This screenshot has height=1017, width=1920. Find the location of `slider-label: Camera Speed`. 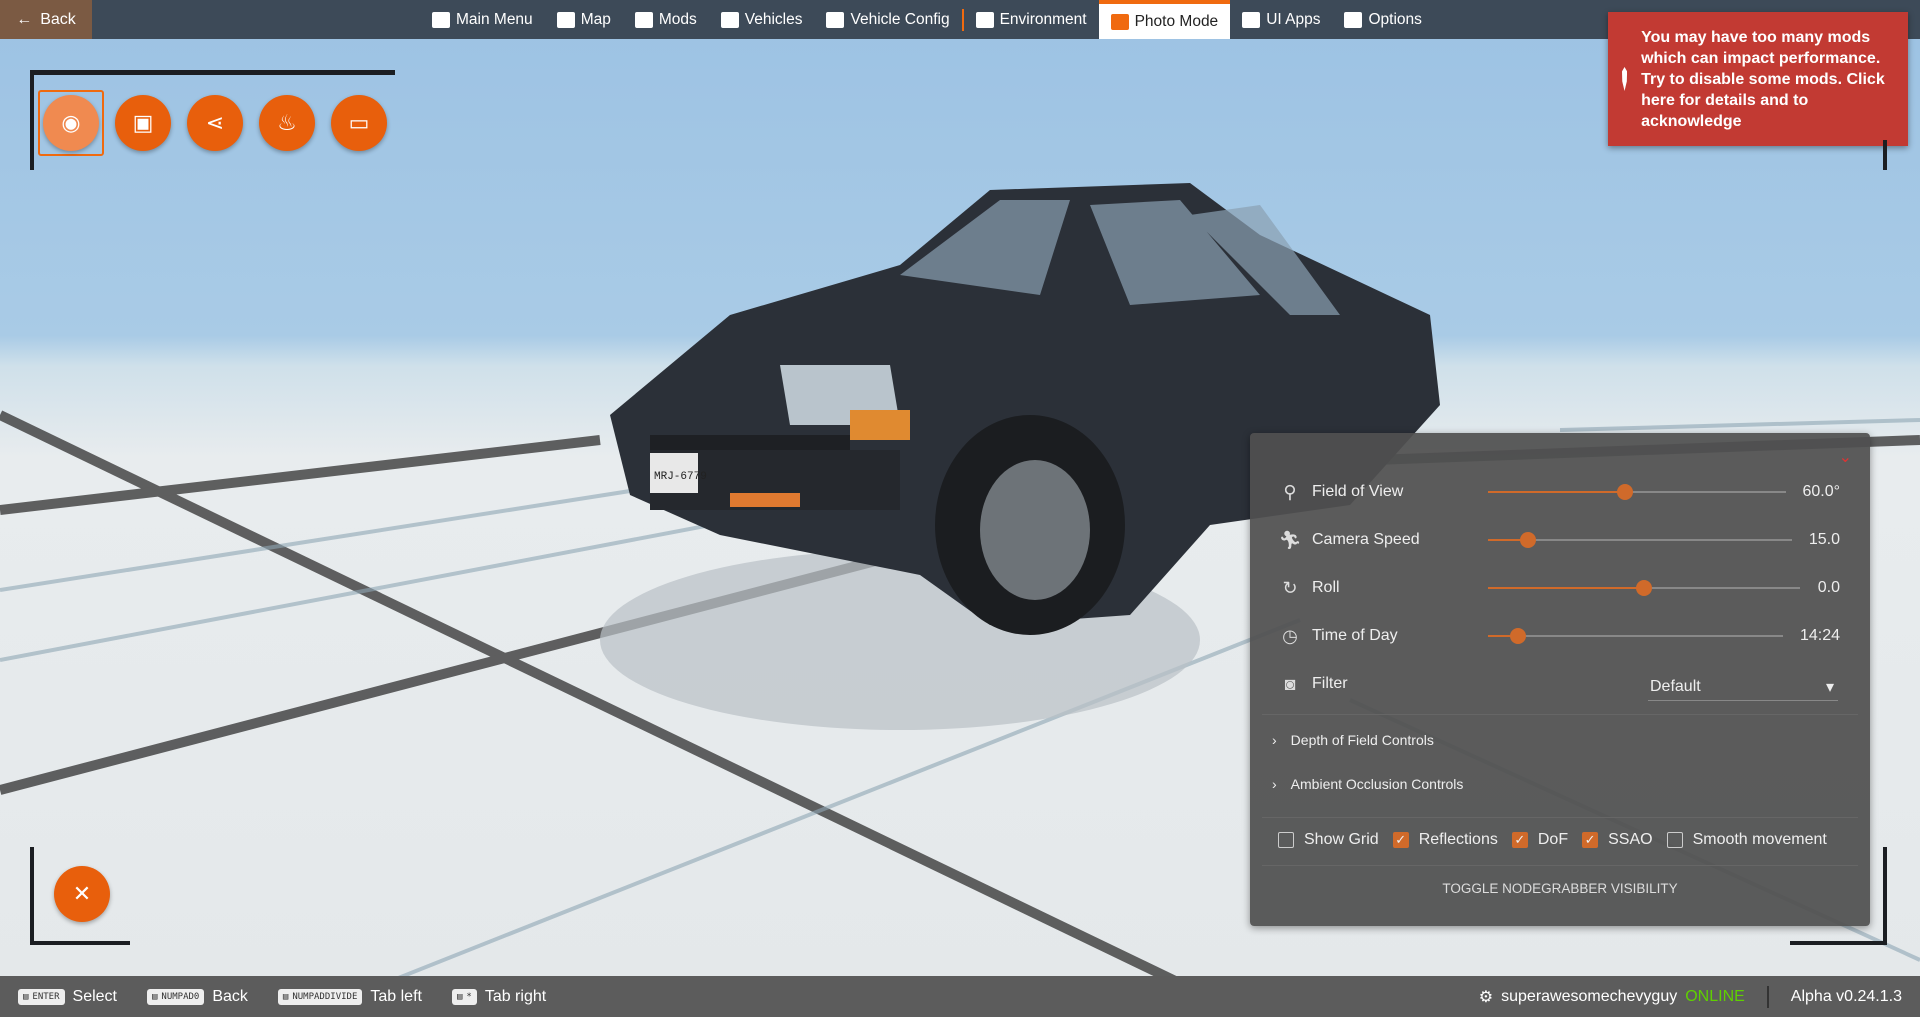

slider-label: Camera Speed is located at coordinates (1366, 539).